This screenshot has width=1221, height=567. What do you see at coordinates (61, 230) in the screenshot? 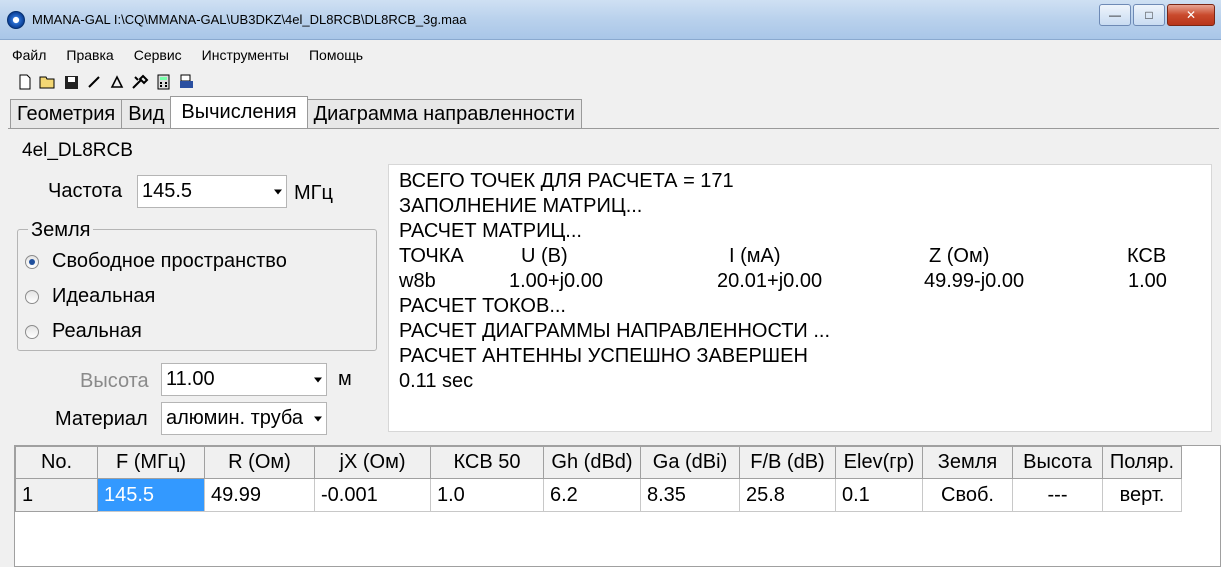
I see `ground-group-title: Земля` at bounding box center [61, 230].